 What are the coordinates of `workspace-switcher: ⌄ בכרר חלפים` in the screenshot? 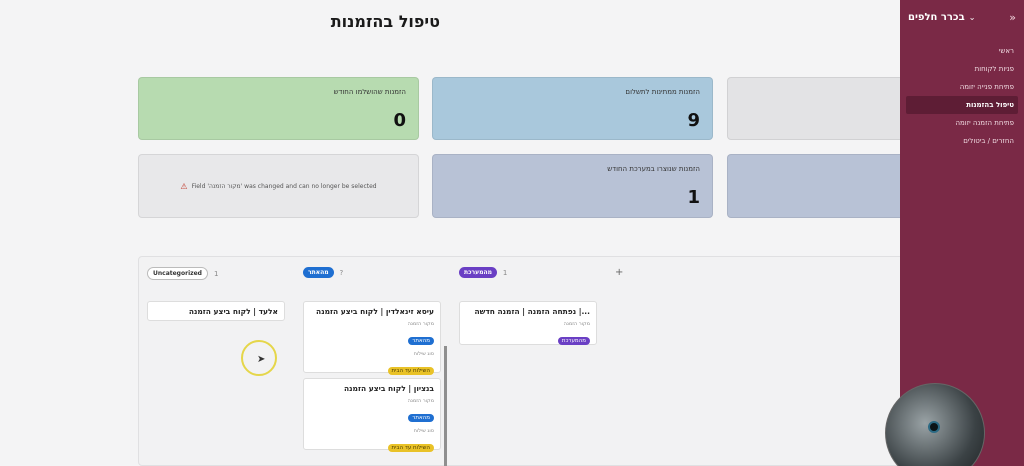 It's located at (941, 17).